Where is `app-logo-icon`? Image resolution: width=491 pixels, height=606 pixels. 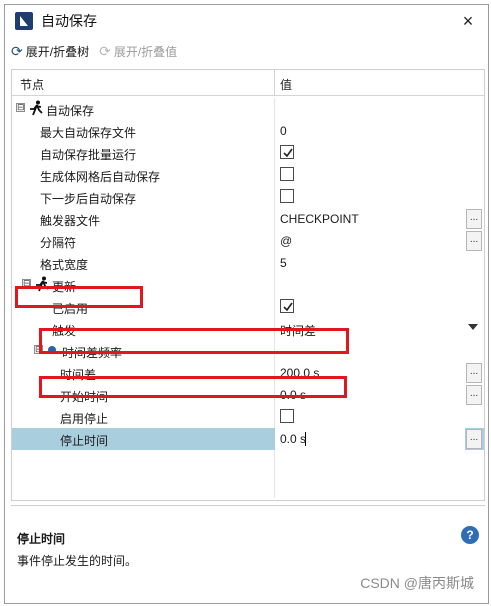 app-logo-icon is located at coordinates (24, 21).